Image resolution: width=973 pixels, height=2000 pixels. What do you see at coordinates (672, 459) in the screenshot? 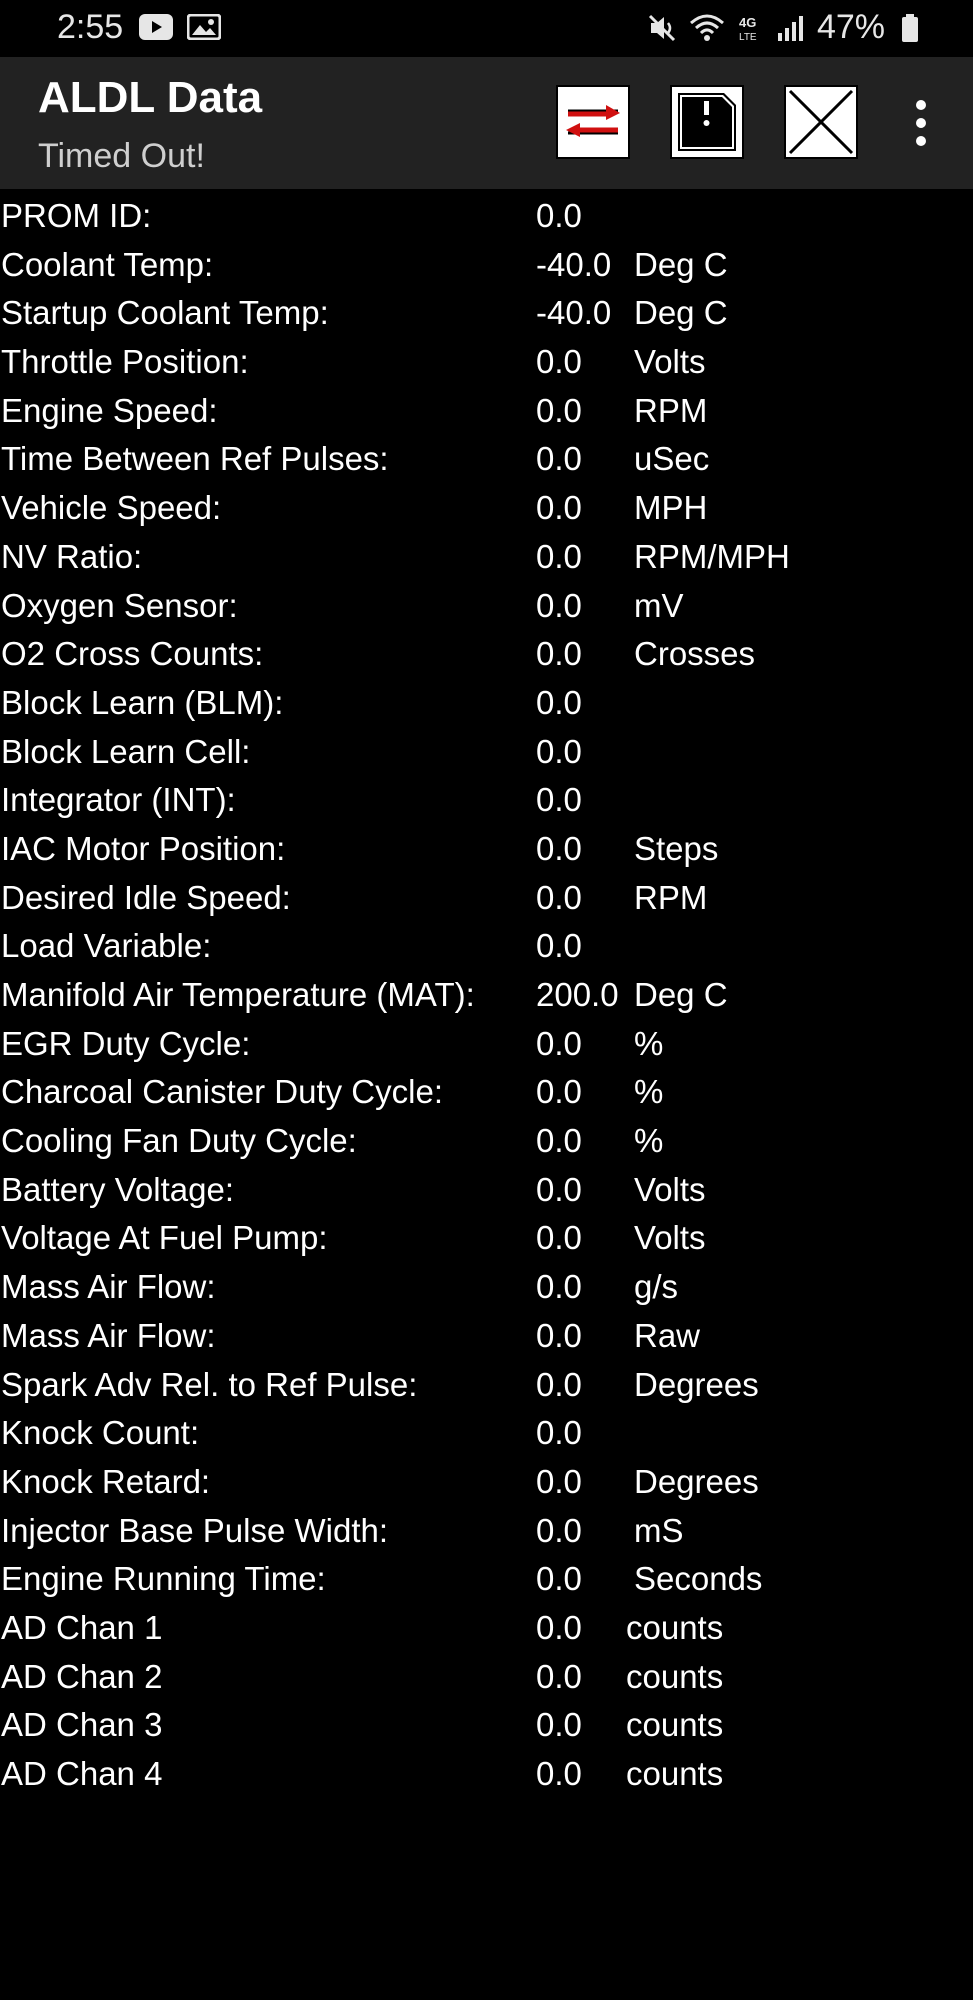
I see `row-unit: uSec` at bounding box center [672, 459].